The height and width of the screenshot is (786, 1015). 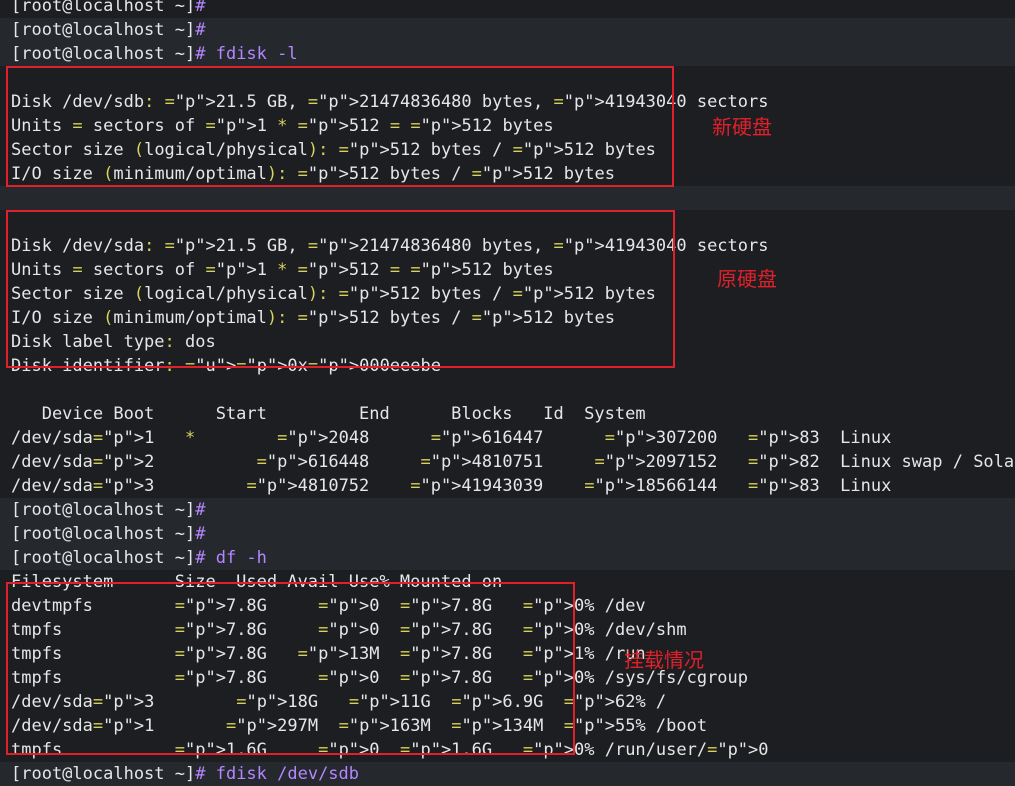 What do you see at coordinates (340, 126) in the screenshot?
I see `new-disk-box` at bounding box center [340, 126].